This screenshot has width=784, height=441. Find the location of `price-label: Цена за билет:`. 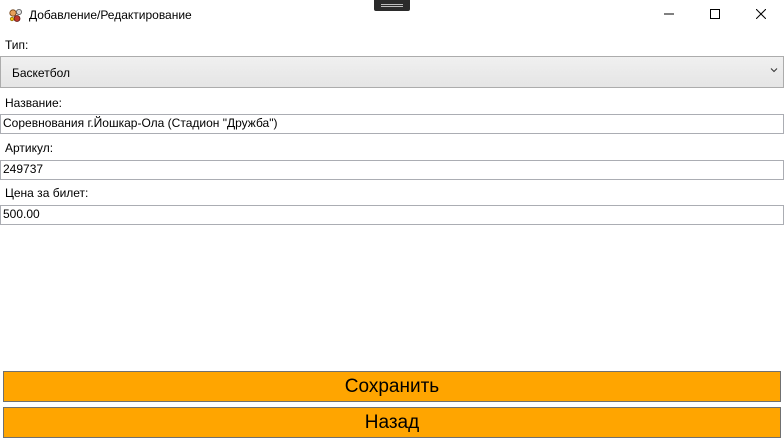

price-label: Цена за билет: is located at coordinates (47, 193).